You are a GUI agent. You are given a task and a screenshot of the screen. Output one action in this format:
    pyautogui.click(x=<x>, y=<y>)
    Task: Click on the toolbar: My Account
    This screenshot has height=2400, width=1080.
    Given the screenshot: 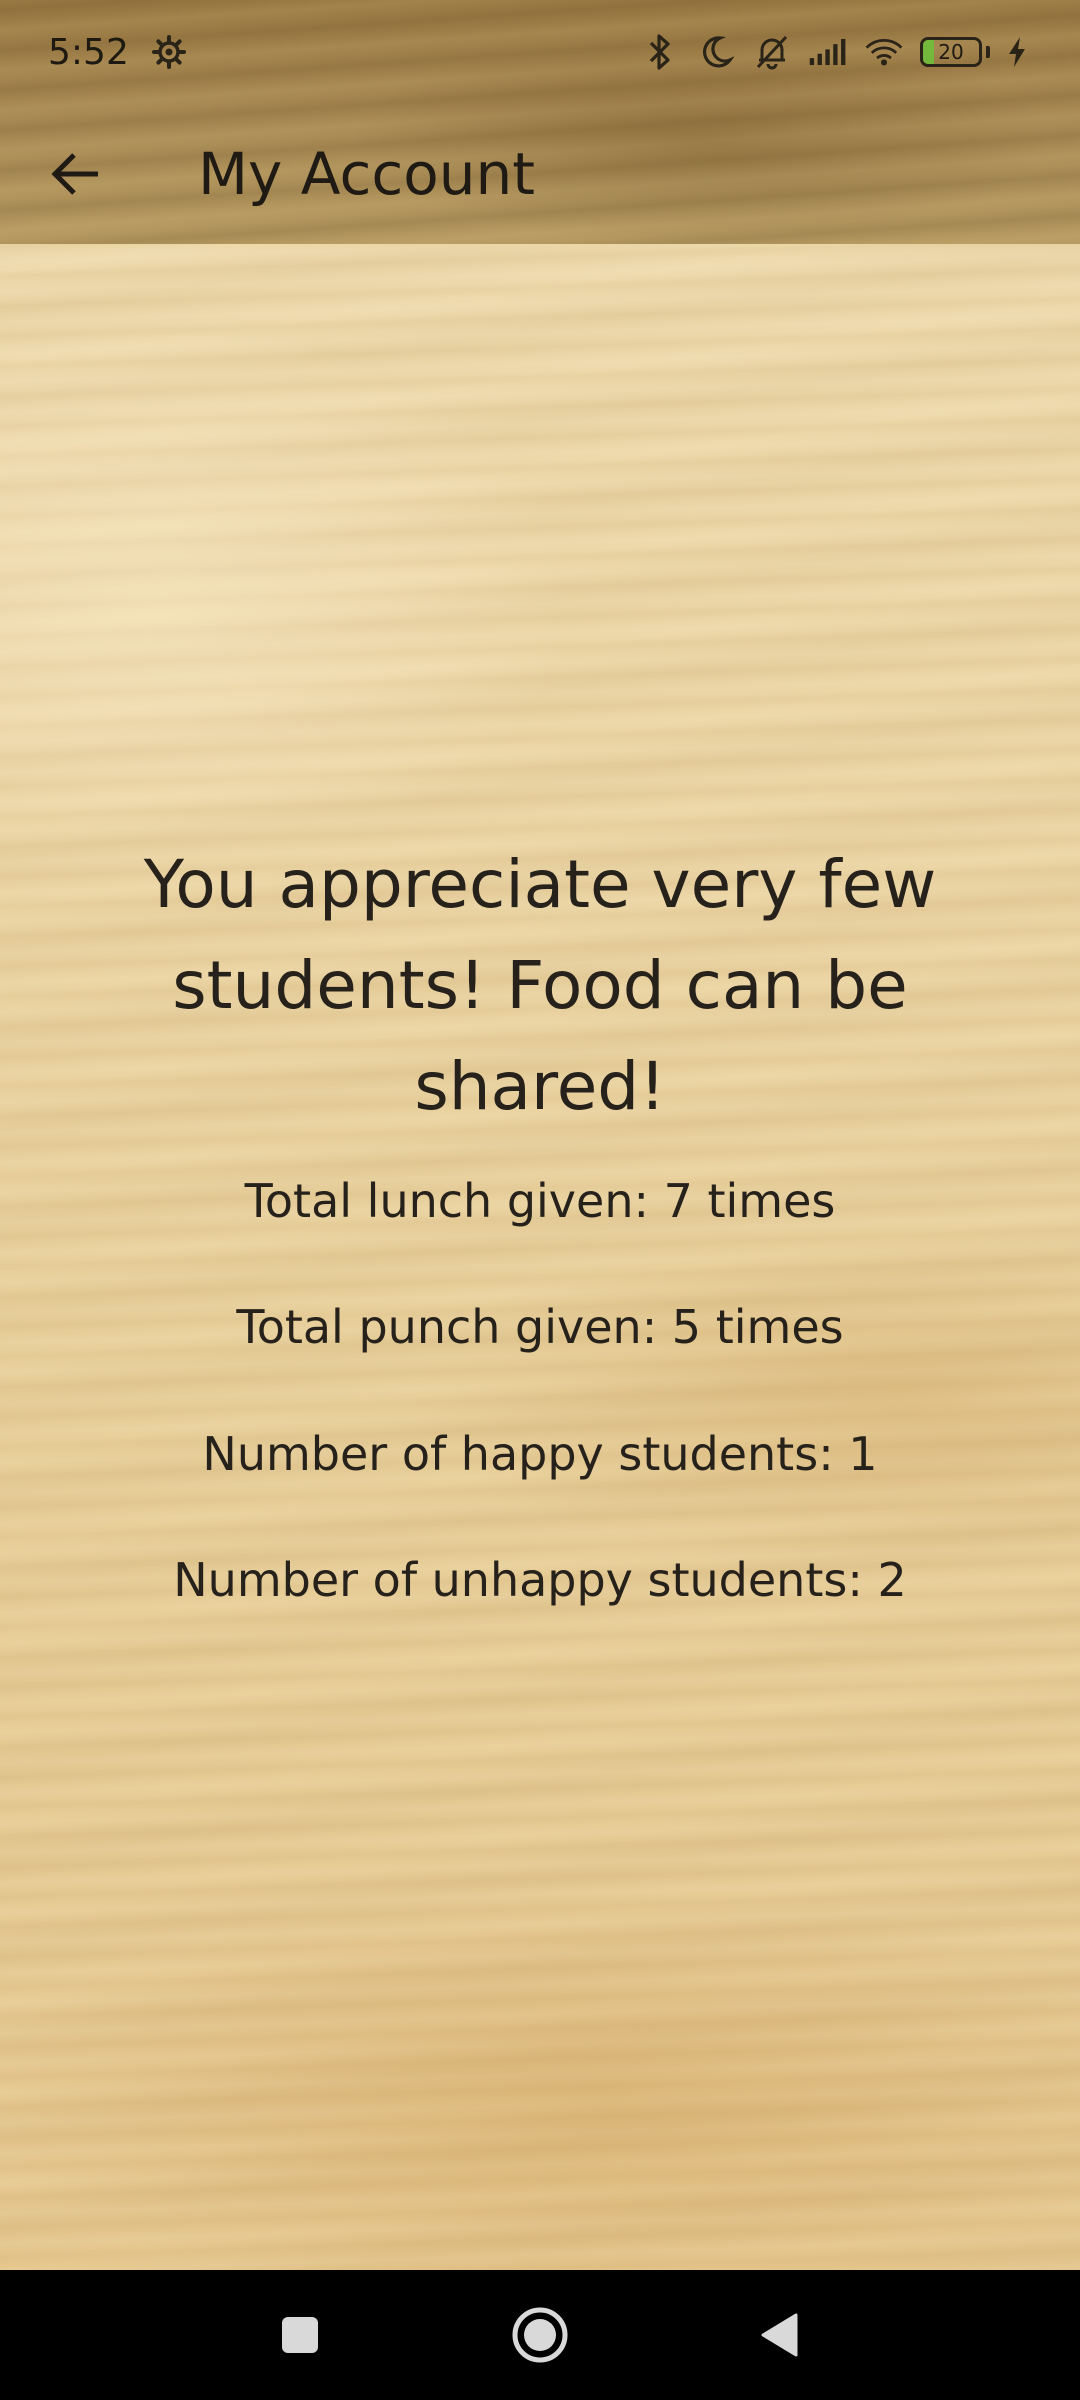 What is the action you would take?
    pyautogui.click(x=540, y=174)
    